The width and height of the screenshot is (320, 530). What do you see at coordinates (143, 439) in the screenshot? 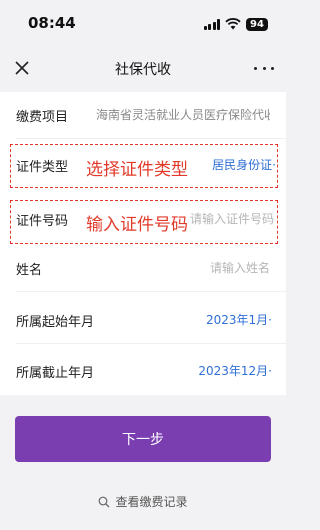
I see `next-step-button: 下一步` at bounding box center [143, 439].